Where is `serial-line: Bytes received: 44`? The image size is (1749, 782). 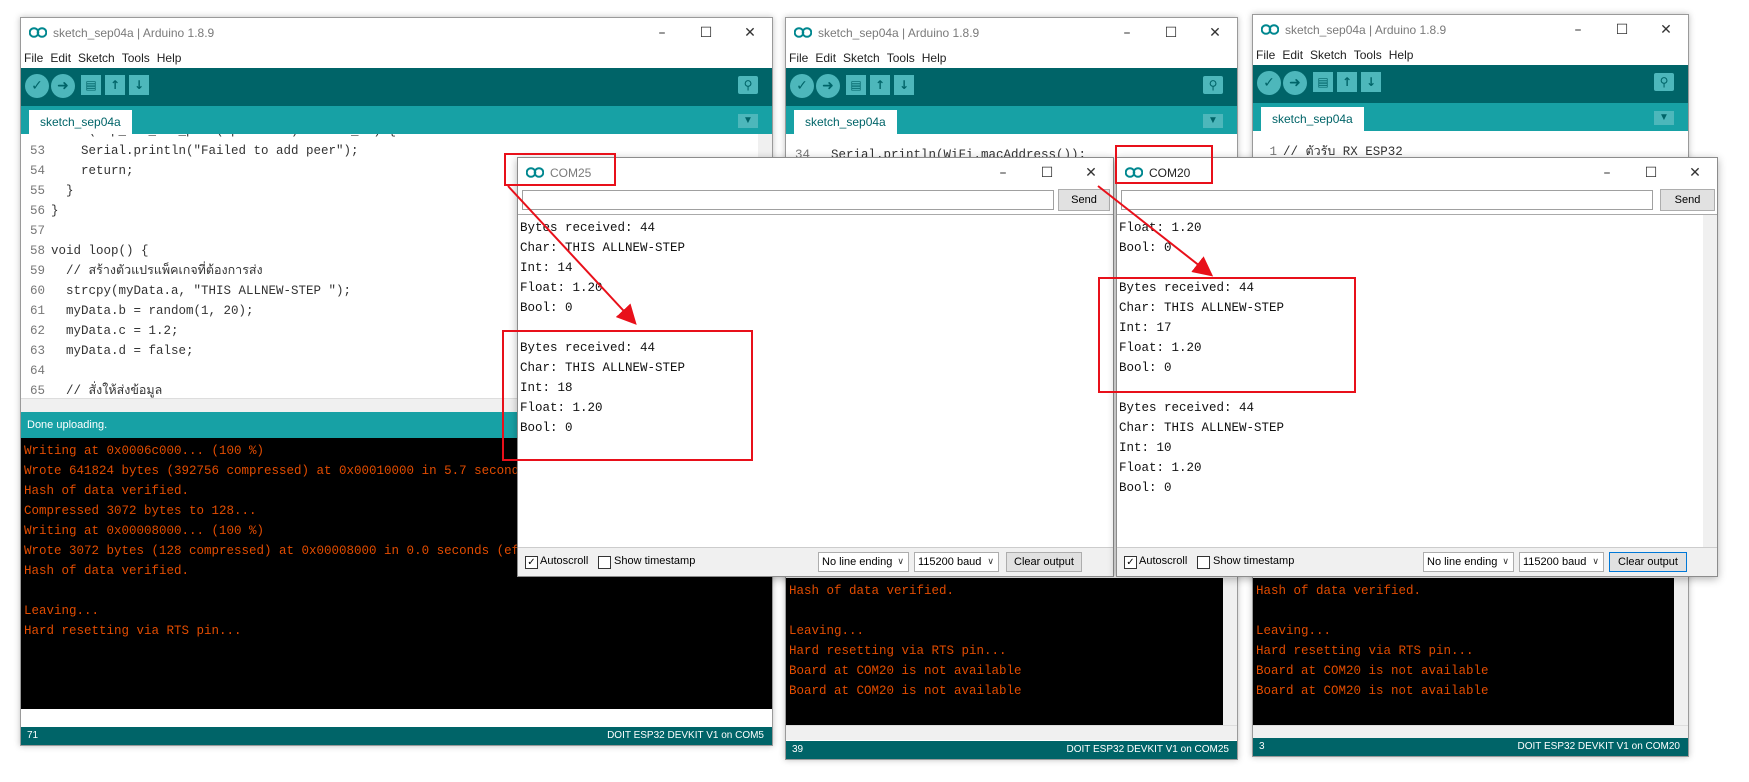
serial-line: Bytes received: 44 is located at coordinates (588, 348).